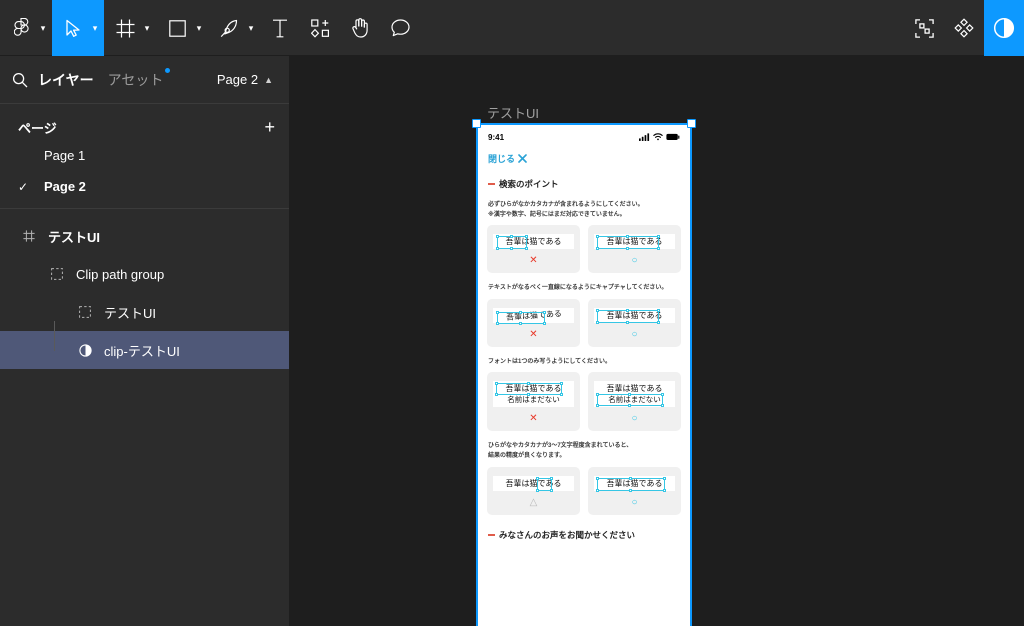 This screenshot has height=626, width=1024. What do you see at coordinates (502, 159) in the screenshot?
I see `close-button-label: 閉じる` at bounding box center [502, 159].